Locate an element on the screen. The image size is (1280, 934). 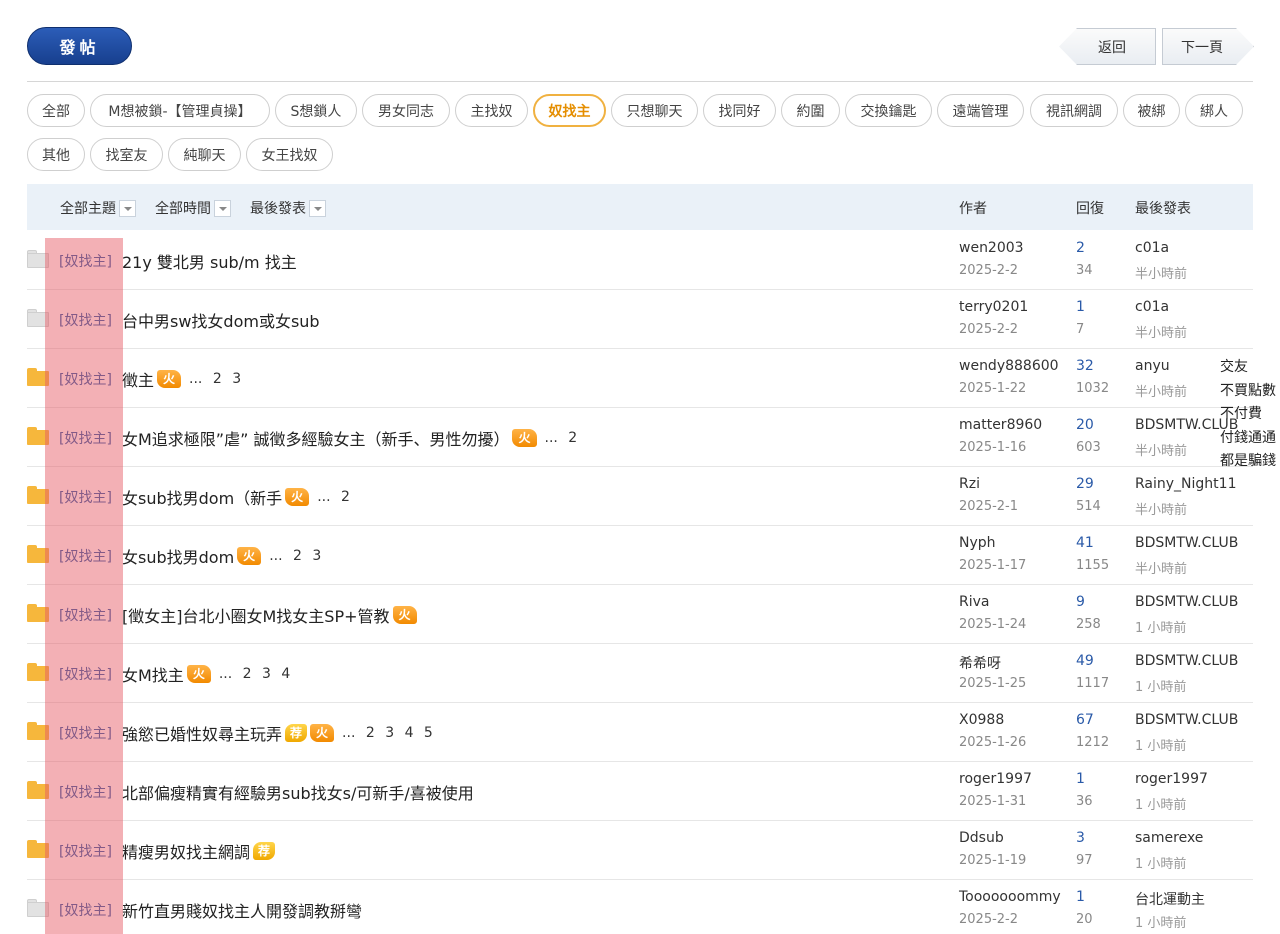
thread-replies: 32 is located at coordinates (1085, 366).